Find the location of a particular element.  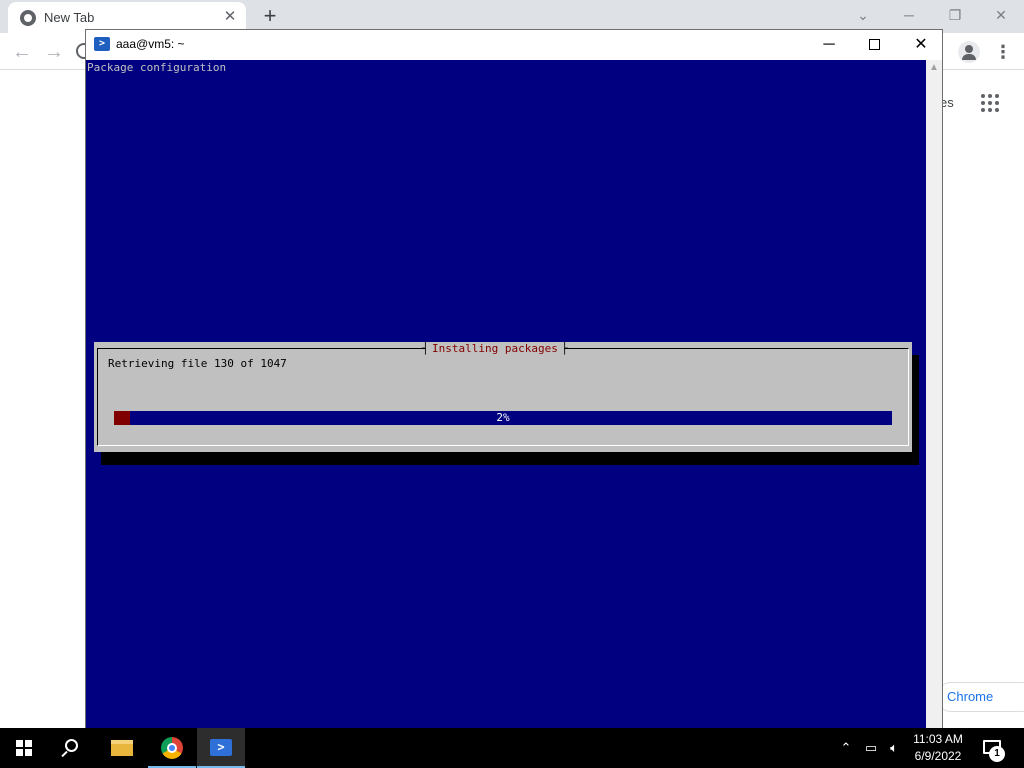

taskbar-chrome is located at coordinates (172, 748).